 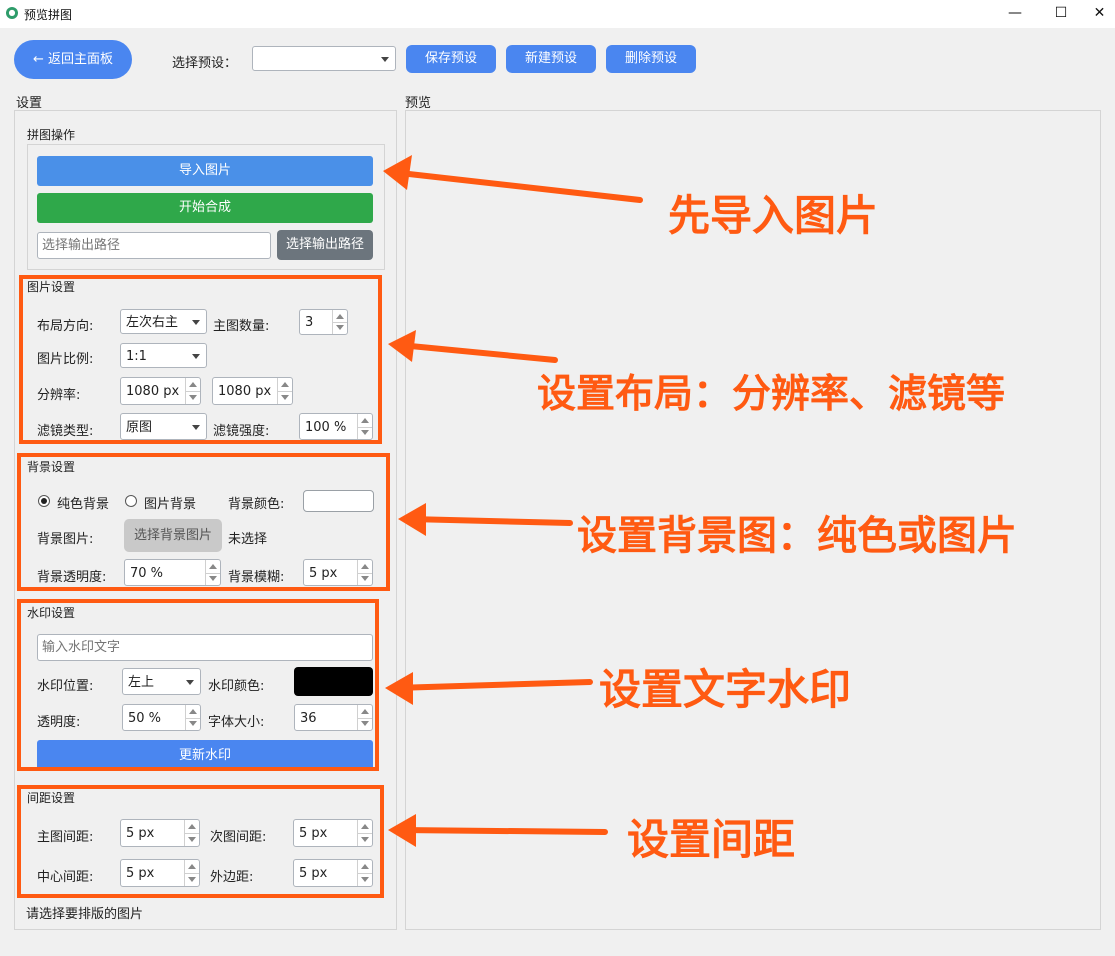 I want to click on annotation-background: 设置背景图：纯色或图片, so click(x=797, y=536).